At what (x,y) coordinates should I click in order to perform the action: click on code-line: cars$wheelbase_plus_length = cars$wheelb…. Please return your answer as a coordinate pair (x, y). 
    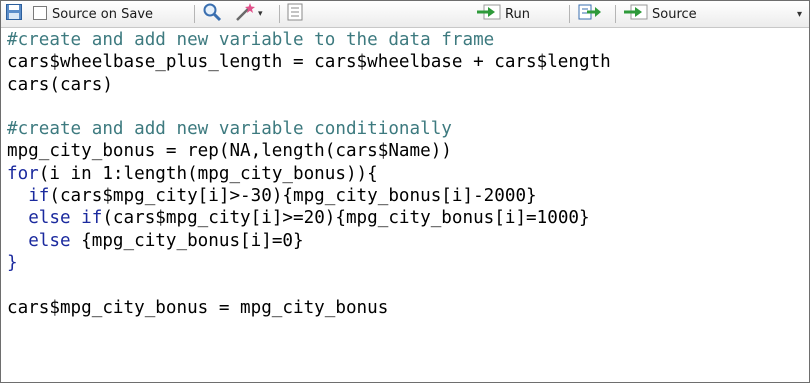
    Looking at the image, I should click on (408, 62).